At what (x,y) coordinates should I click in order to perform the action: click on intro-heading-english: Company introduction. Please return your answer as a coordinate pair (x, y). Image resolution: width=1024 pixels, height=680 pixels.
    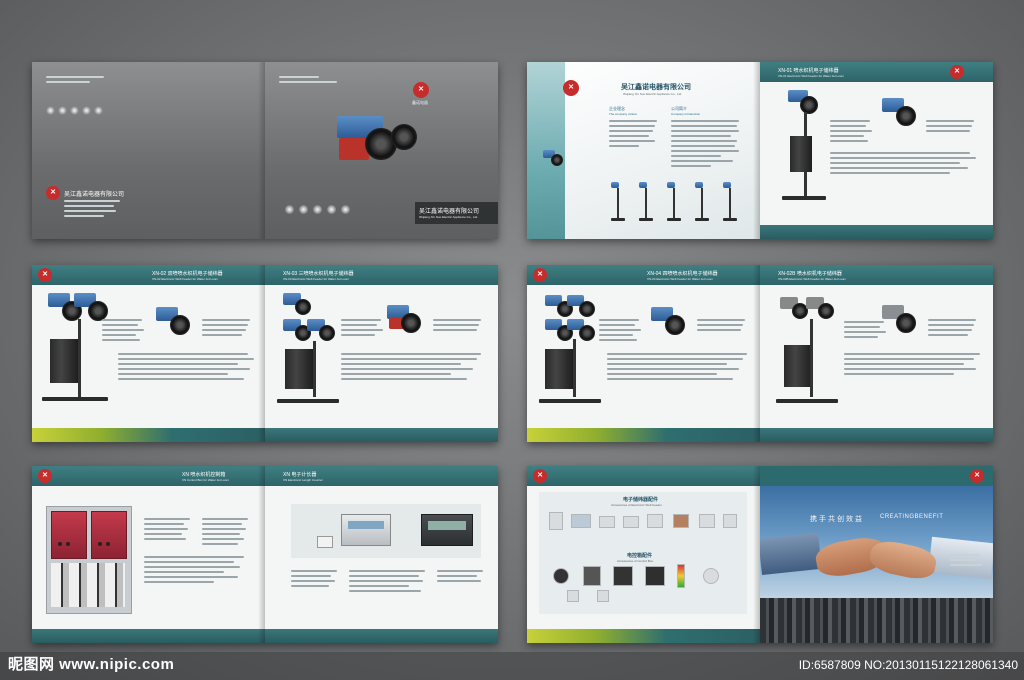
    Looking at the image, I should click on (686, 114).